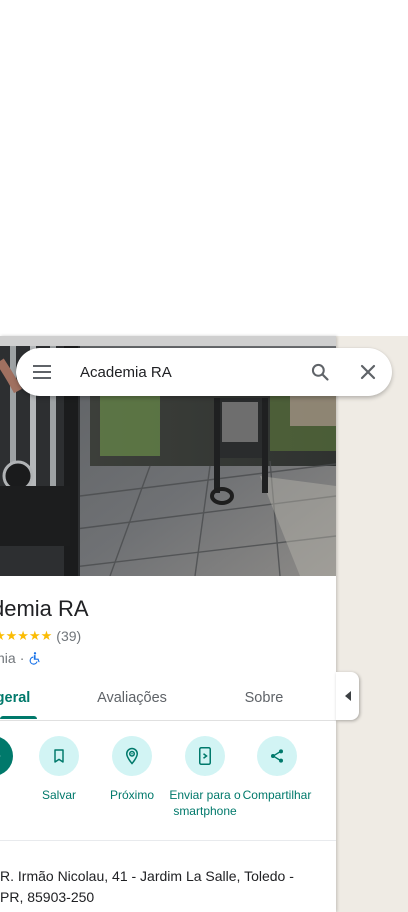 The height and width of the screenshot is (912, 408). I want to click on search-input, so click(182, 372).